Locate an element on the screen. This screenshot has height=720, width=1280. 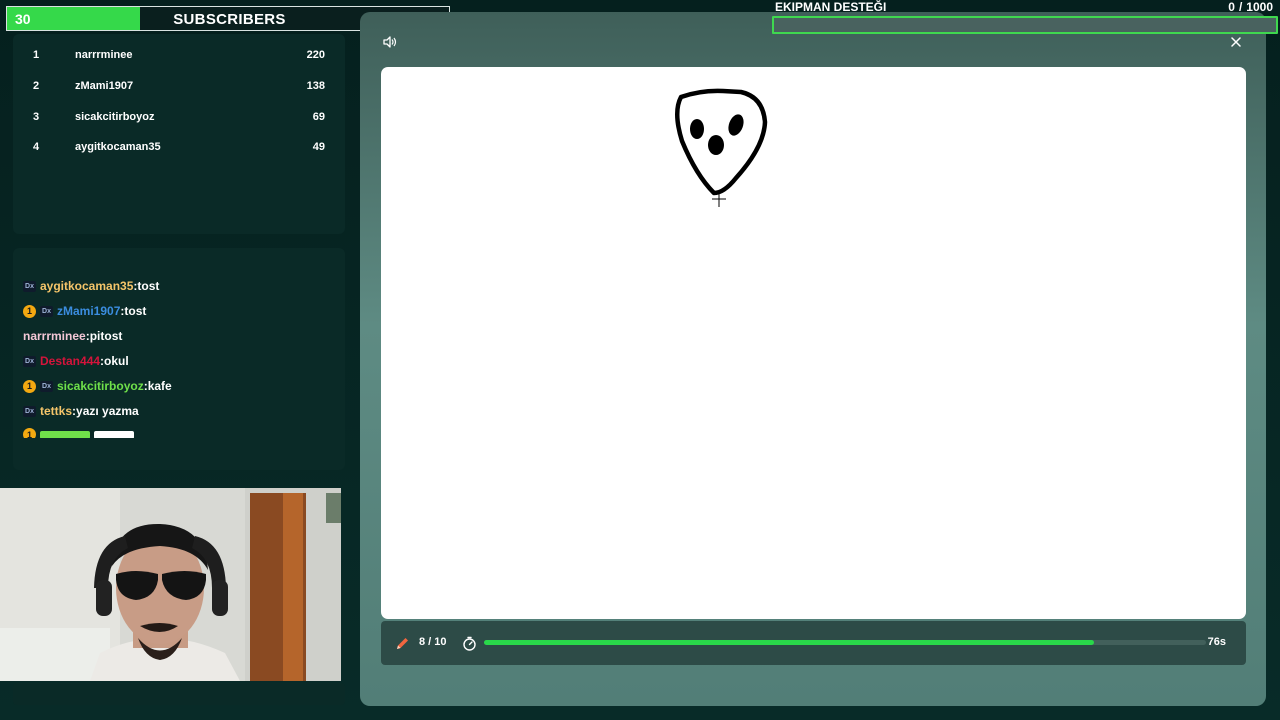
leaderboard-rank: 3 is located at coordinates (36, 117).